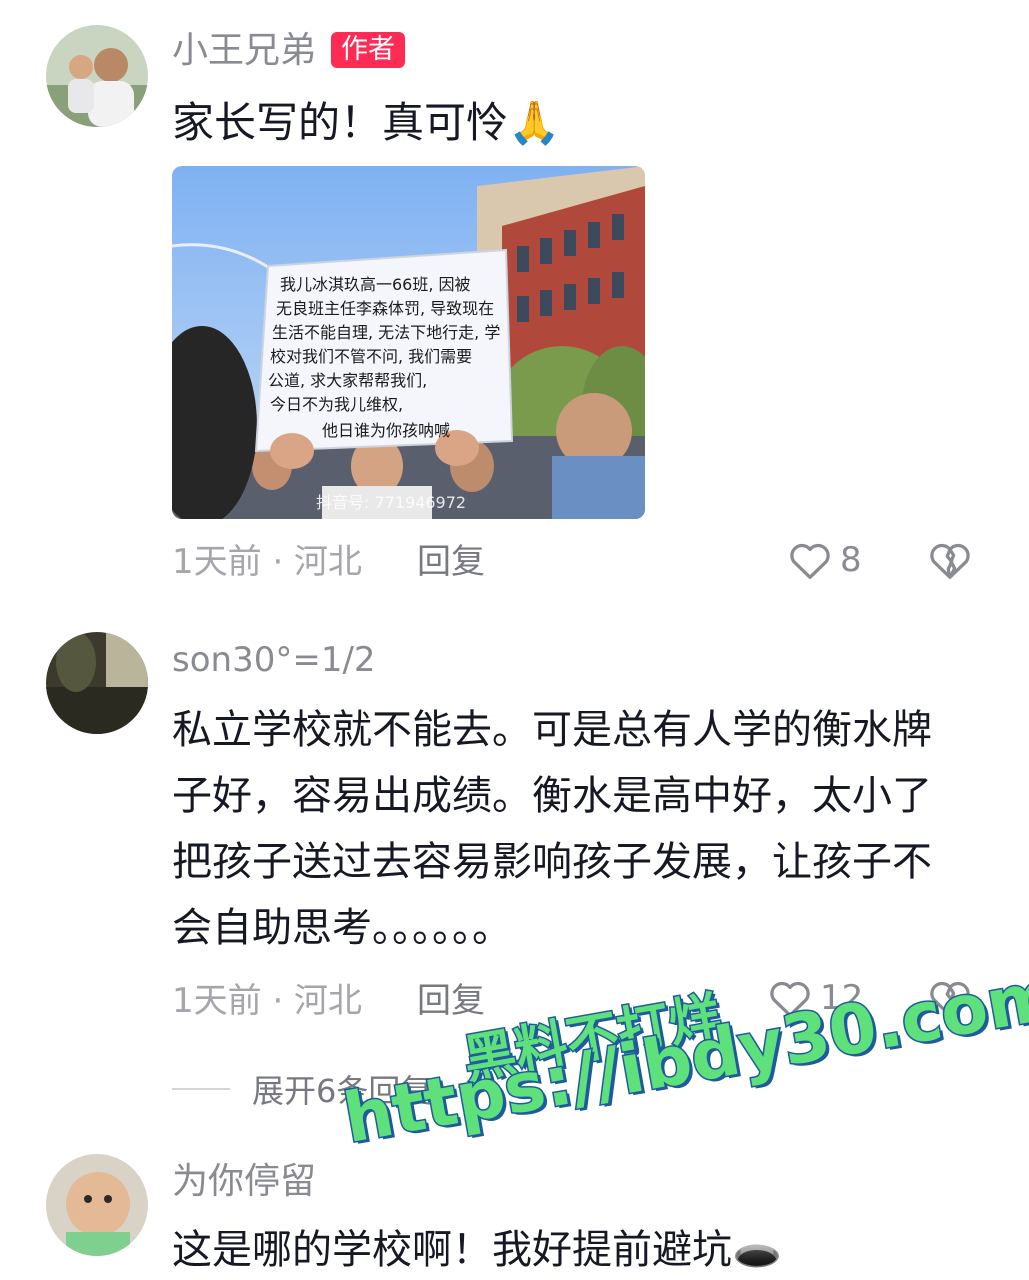 This screenshot has width=1029, height=1280. Describe the element at coordinates (368, 50) in the screenshot. I see `author-badge: 作者` at that location.